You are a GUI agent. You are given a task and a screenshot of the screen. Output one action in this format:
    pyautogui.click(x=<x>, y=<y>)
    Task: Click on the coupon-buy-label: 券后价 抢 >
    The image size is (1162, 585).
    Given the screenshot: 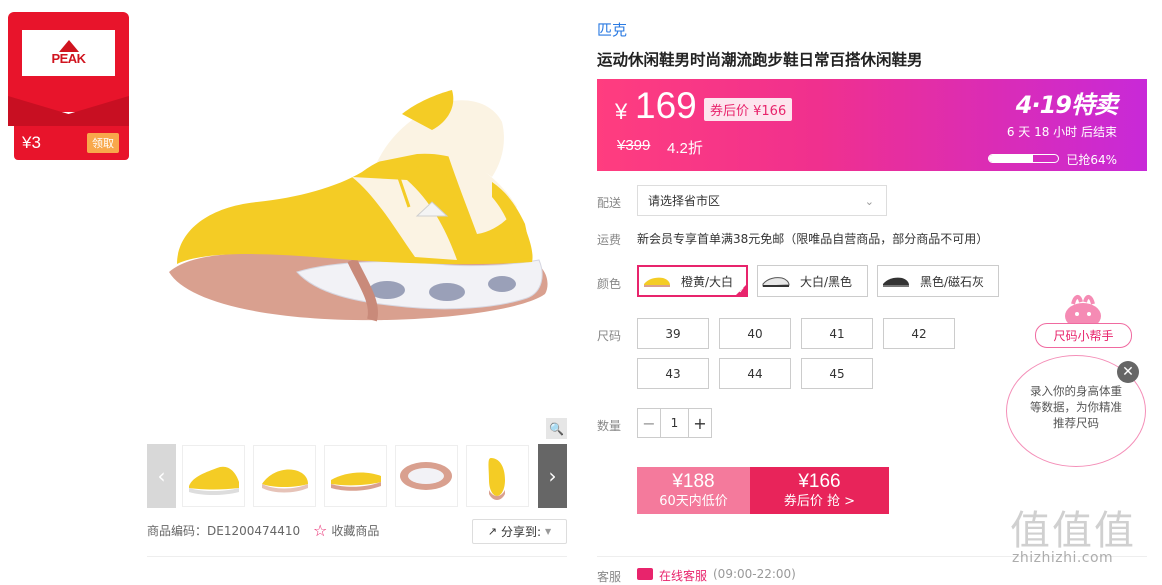 What is the action you would take?
    pyautogui.click(x=819, y=501)
    